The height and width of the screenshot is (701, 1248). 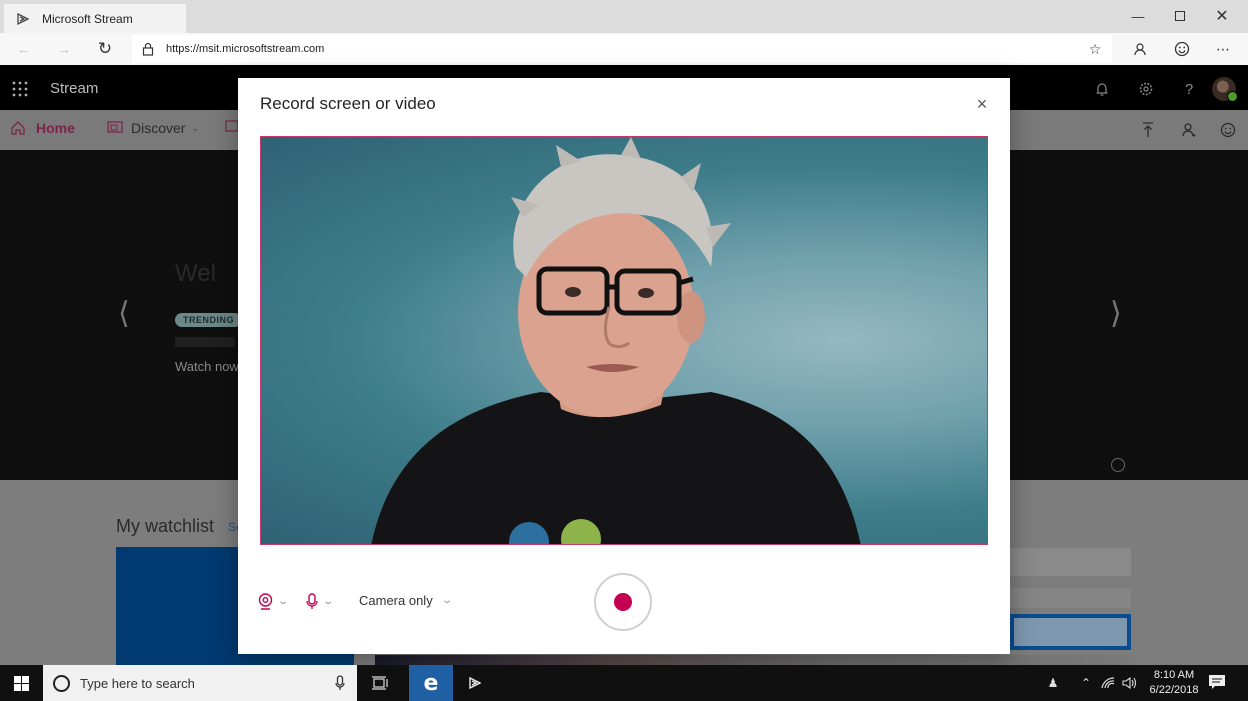 I want to click on cortana-icon, so click(x=61, y=683).